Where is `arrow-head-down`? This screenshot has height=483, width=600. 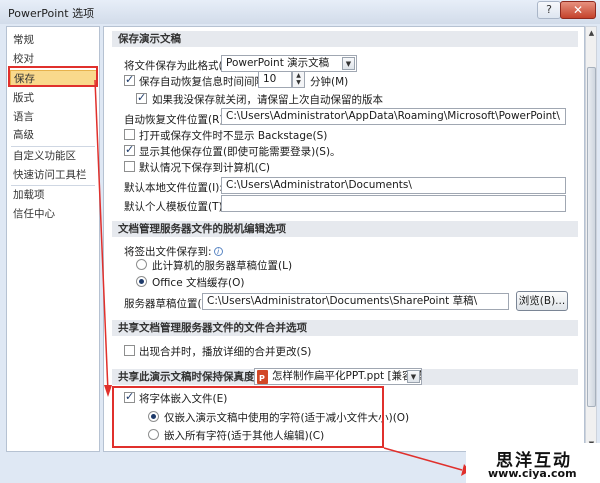
arrow-head-down is located at coordinates (108, 391).